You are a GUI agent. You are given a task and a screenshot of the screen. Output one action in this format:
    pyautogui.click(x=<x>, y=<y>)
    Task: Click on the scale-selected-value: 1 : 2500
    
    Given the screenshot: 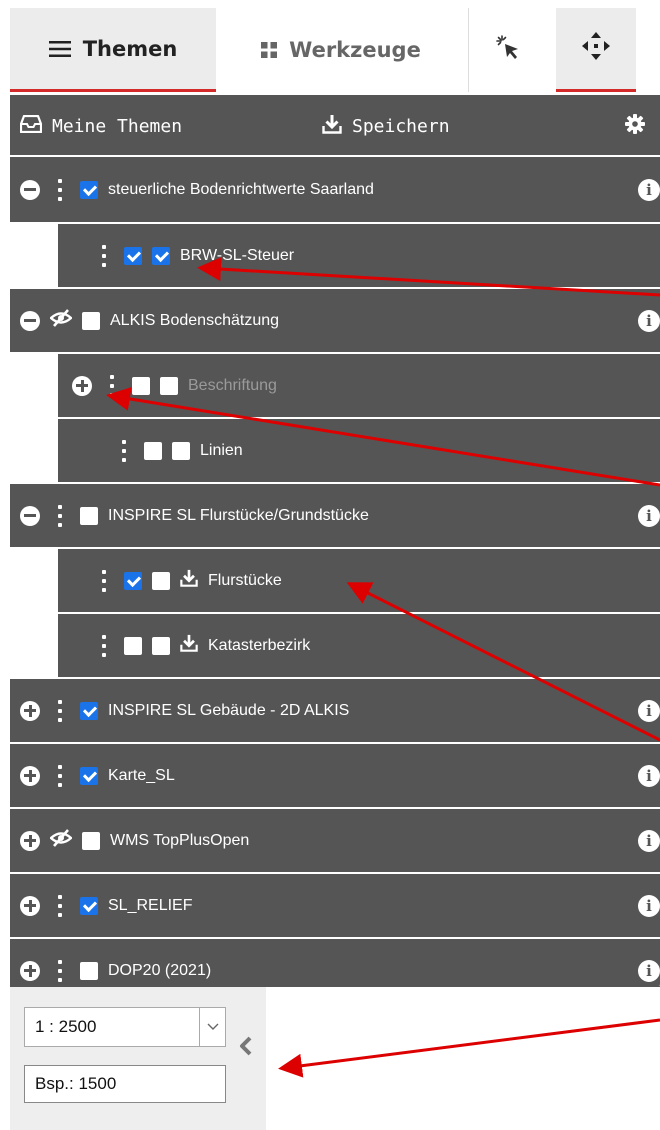 What is the action you would take?
    pyautogui.click(x=66, y=1026)
    